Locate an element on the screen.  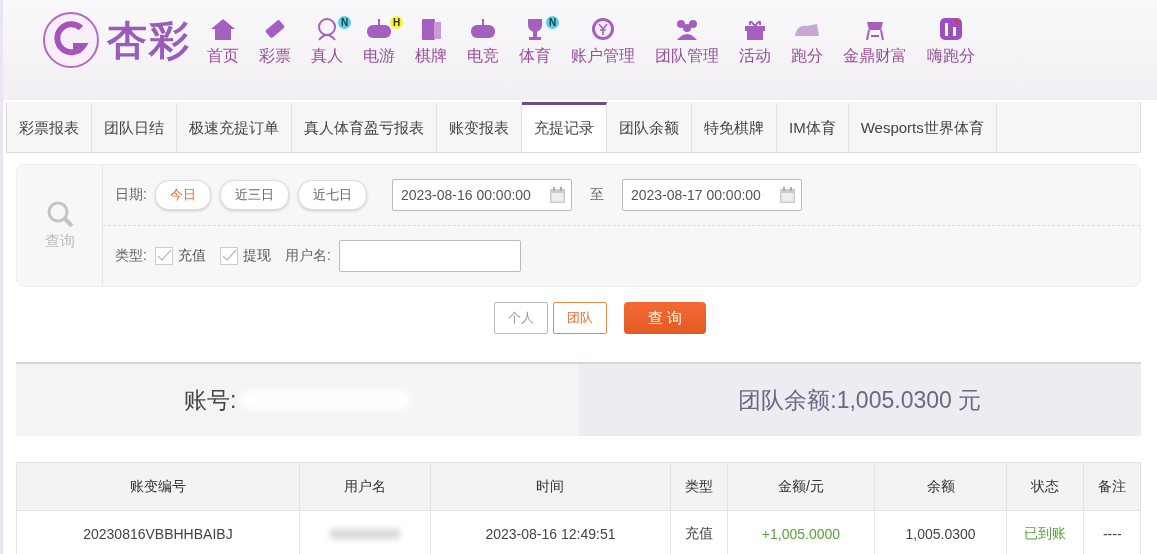
logo-text: 杏彩 is located at coordinates (149, 40).